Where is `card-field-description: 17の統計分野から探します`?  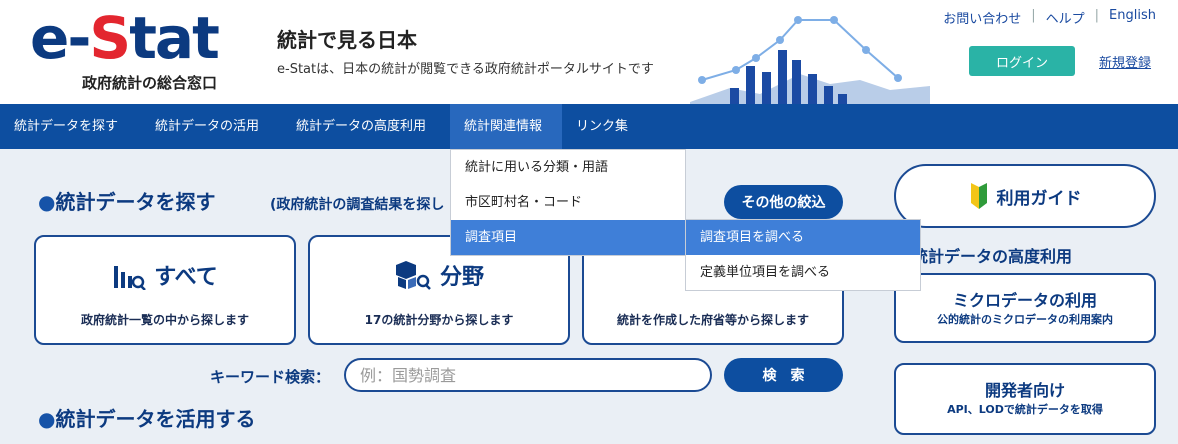 card-field-description: 17の統計分野から探します is located at coordinates (439, 320).